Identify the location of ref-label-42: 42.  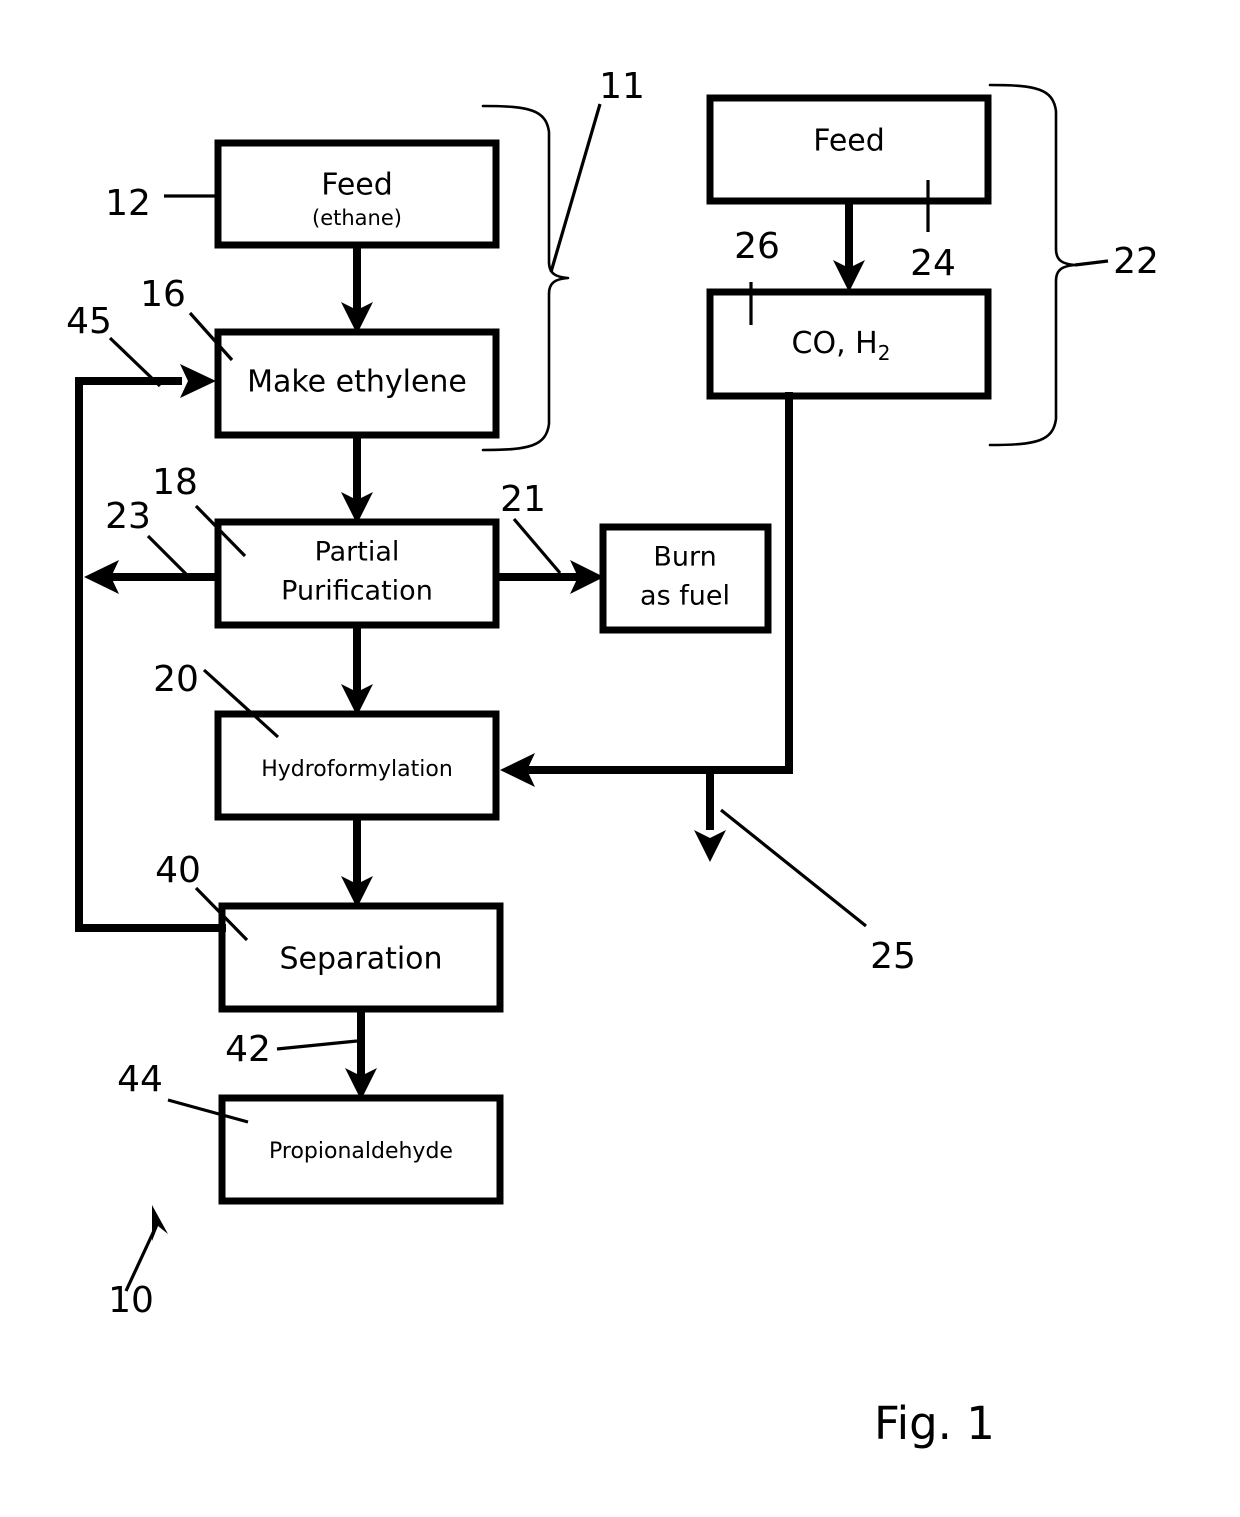
(248, 1049).